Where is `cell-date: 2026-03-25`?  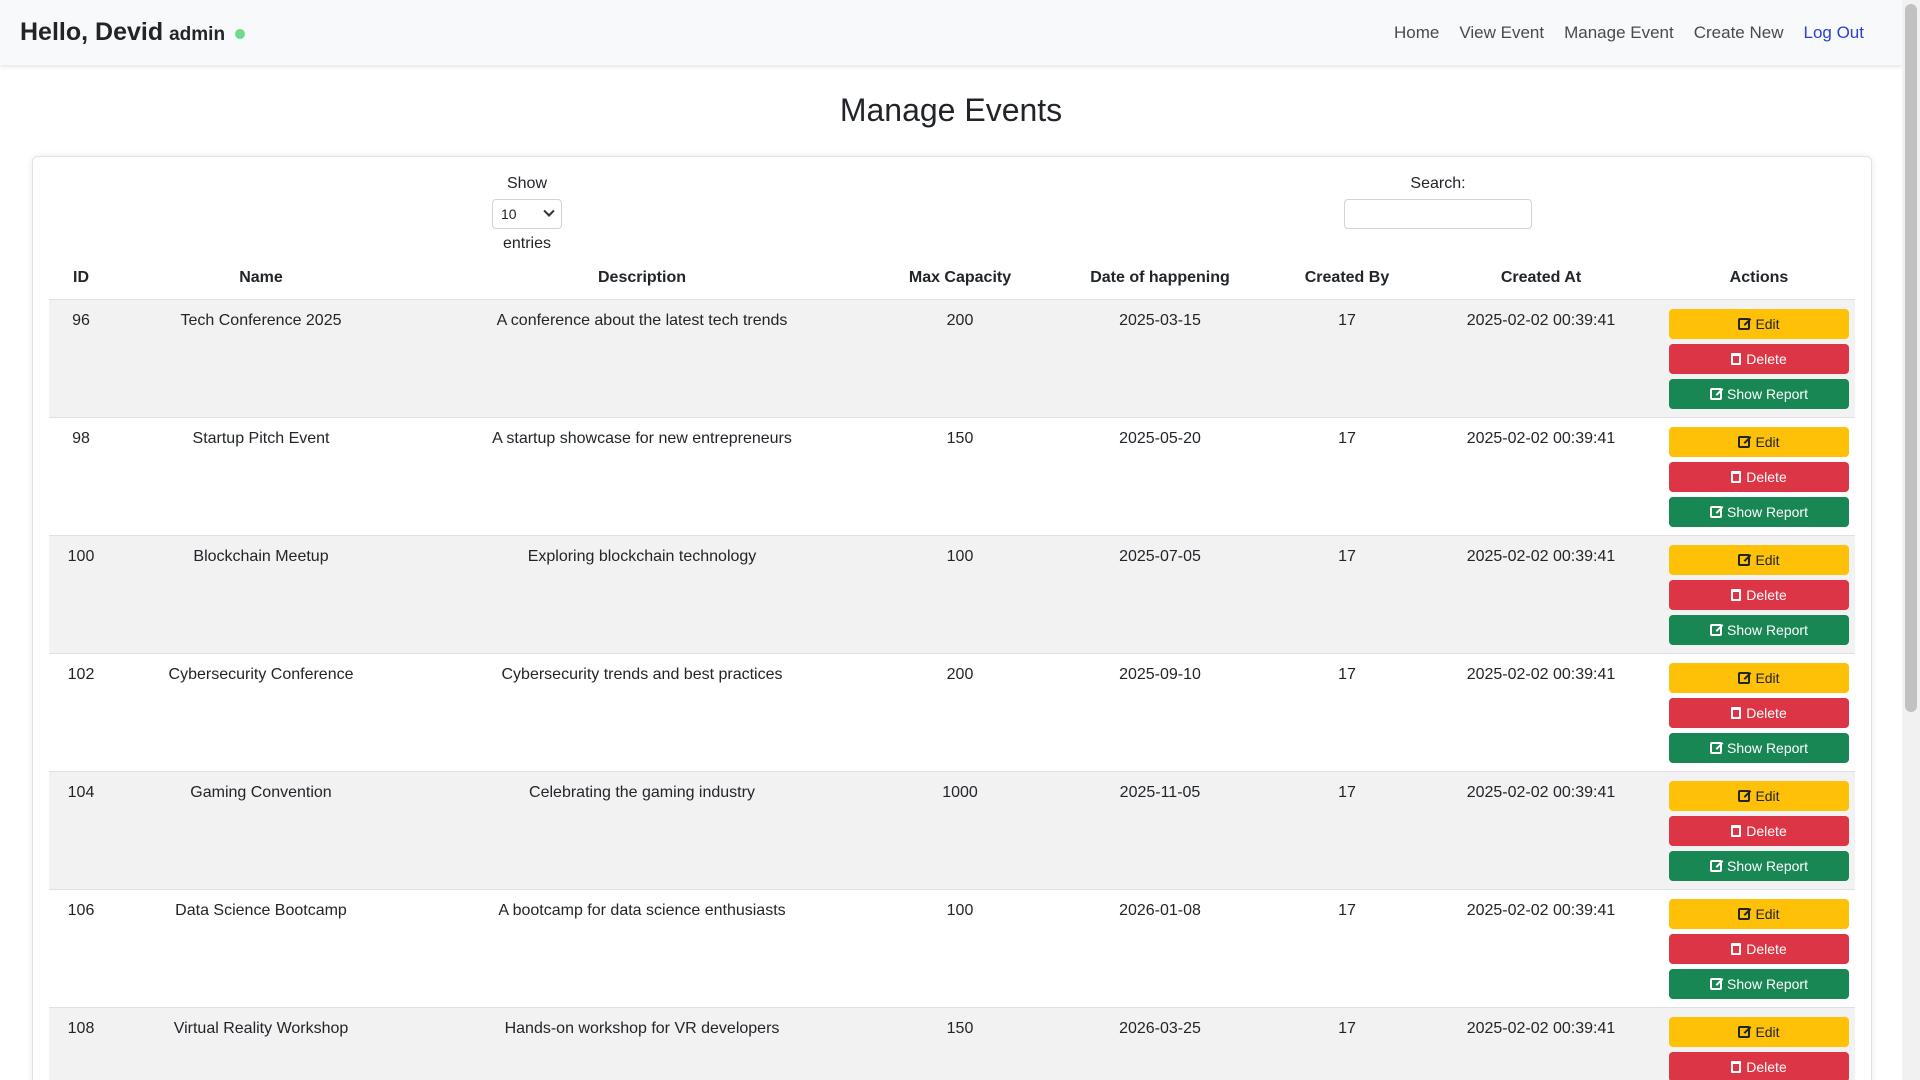
cell-date: 2026-03-25 is located at coordinates (1160, 1043).